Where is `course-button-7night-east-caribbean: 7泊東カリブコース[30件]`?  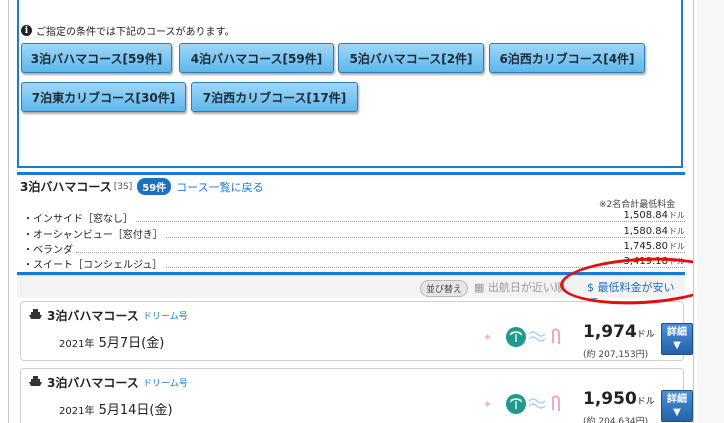
course-button-7night-east-caribbean: 7泊東カリブコース[30件] is located at coordinates (103, 97).